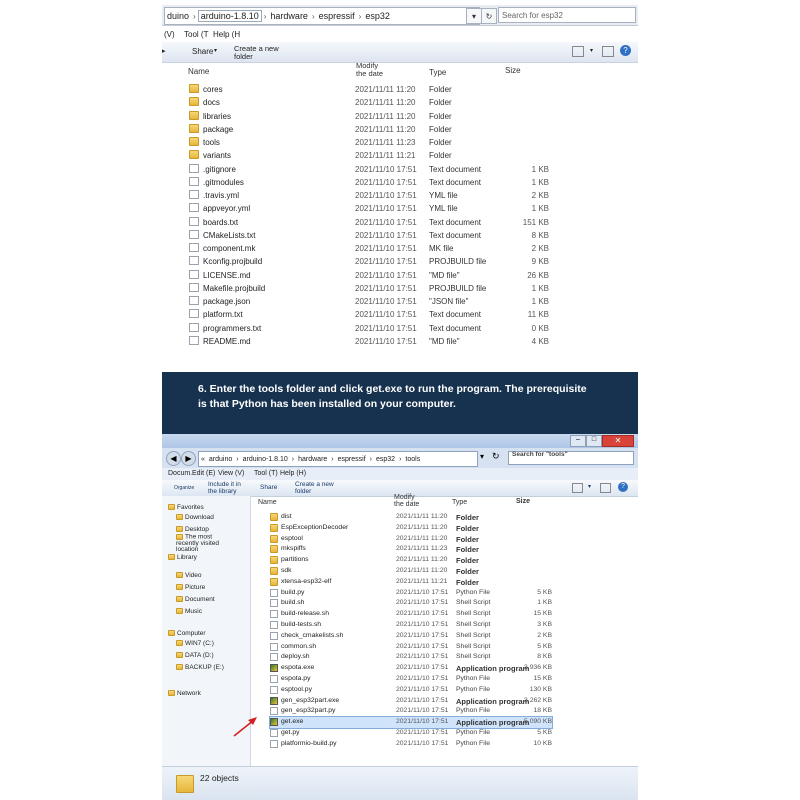  I want to click on play-icon: ▸, so click(164, 51).